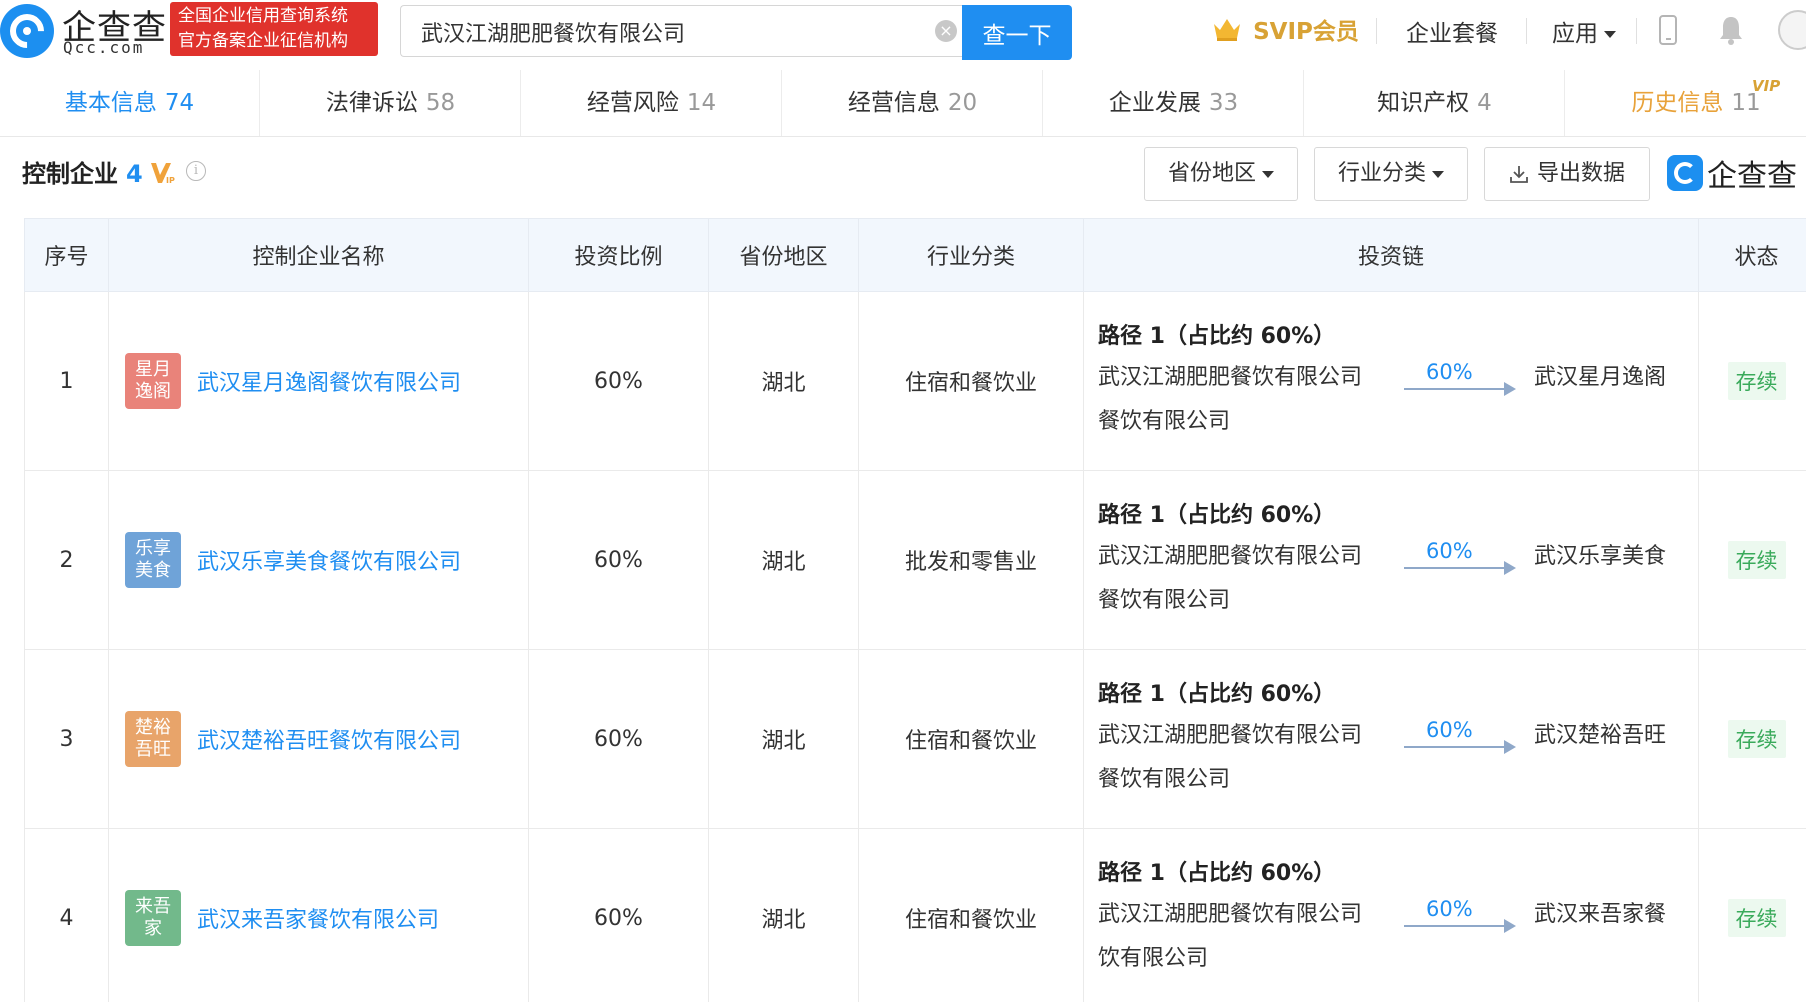 Image resolution: width=1806 pixels, height=1002 pixels. I want to click on company-name-cell: 来吾家武汉来吾家餐饮有限公司, so click(318, 915).